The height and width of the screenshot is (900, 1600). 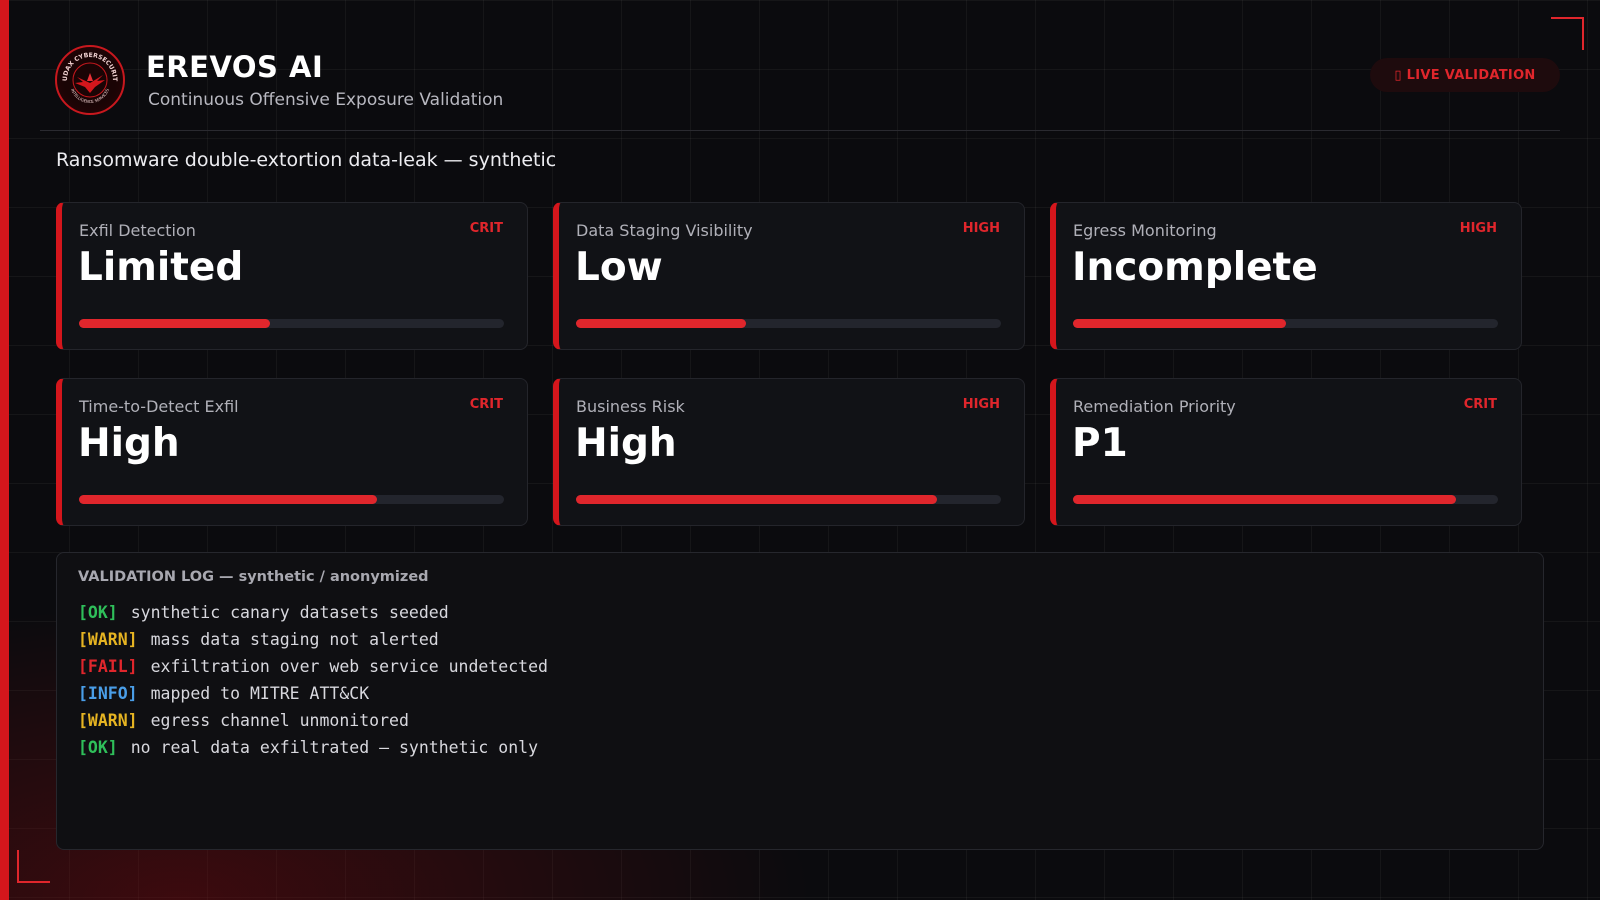 I want to click on metric-value: Limited, so click(x=161, y=267).